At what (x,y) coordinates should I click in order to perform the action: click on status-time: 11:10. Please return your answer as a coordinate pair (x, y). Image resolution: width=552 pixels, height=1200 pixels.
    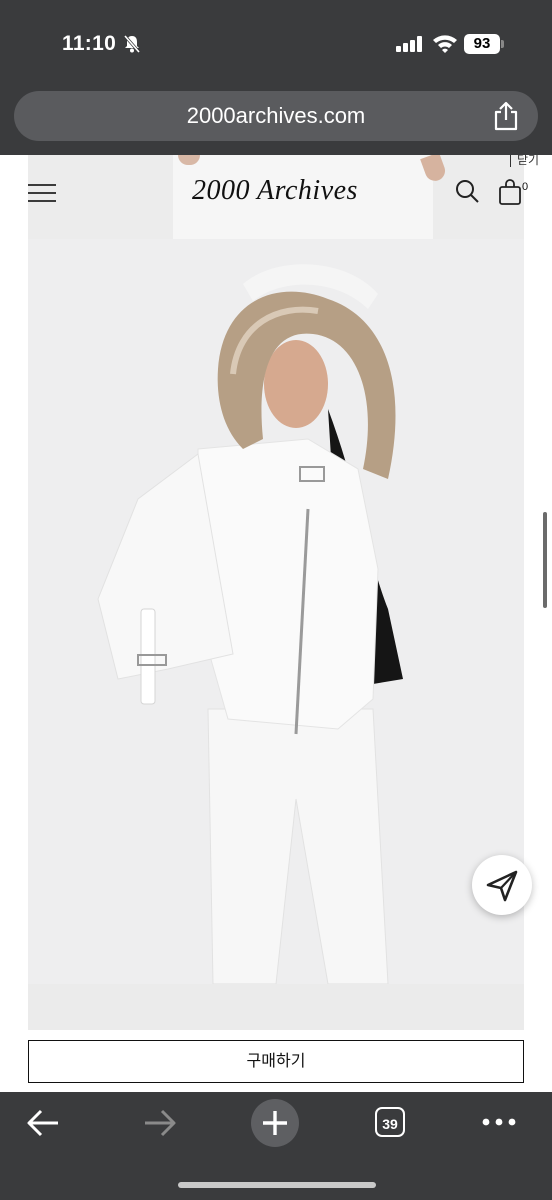
    Looking at the image, I should click on (89, 43).